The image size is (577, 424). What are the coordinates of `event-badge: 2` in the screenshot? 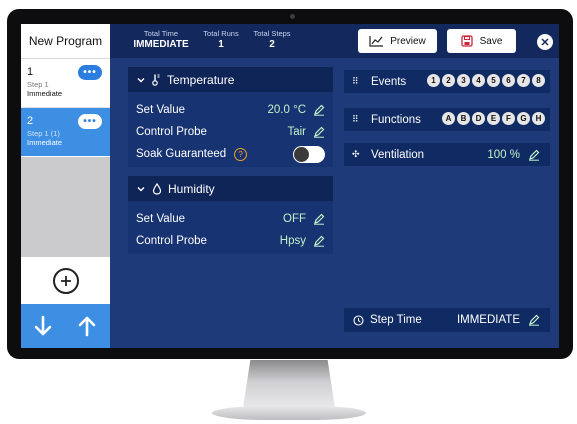 It's located at (448, 80).